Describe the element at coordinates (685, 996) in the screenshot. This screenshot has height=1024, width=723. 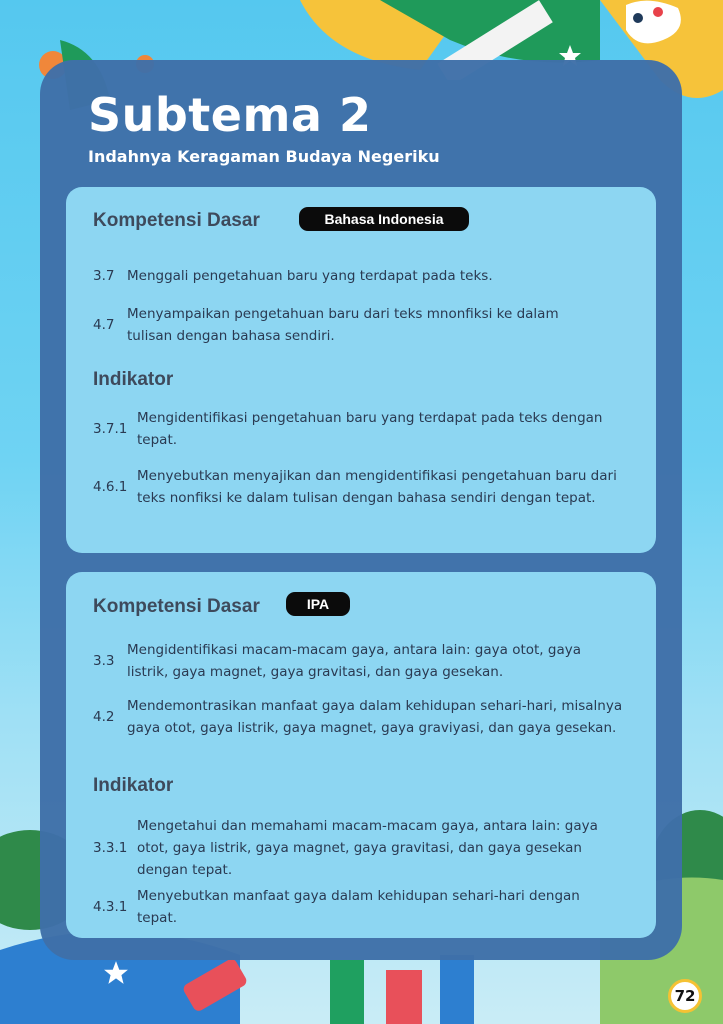
I see `page-number: 72` at that location.